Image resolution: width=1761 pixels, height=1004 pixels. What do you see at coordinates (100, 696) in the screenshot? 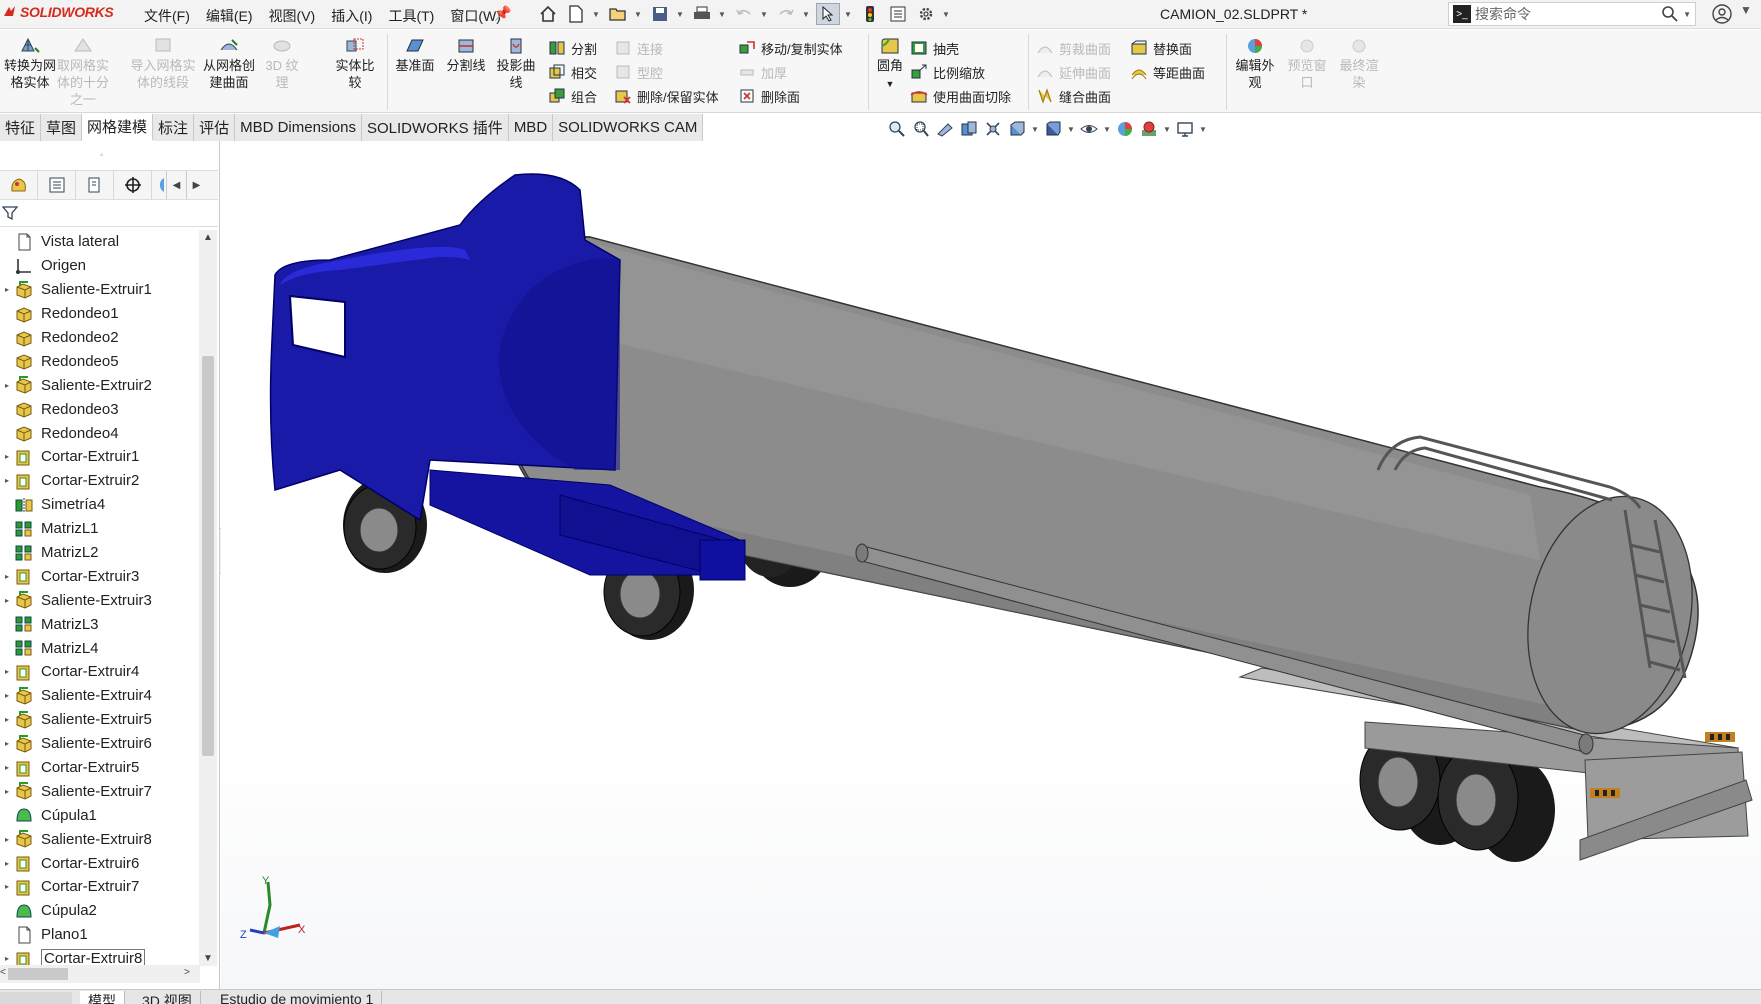
I see `feature-tree-item: ▸ Saliente-Extruir4` at bounding box center [100, 696].